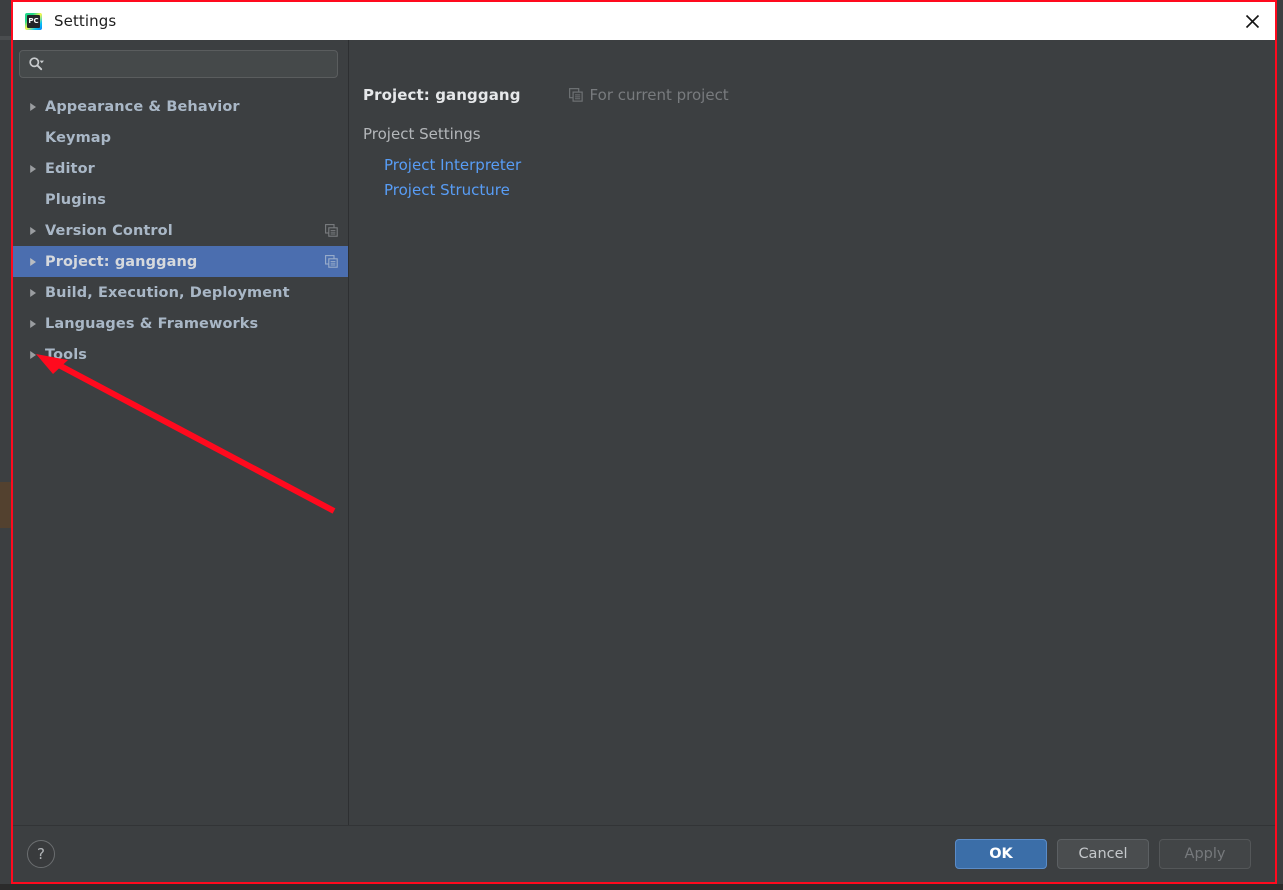 This screenshot has height=890, width=1283. What do you see at coordinates (41, 854) in the screenshot?
I see `help-button: ?` at bounding box center [41, 854].